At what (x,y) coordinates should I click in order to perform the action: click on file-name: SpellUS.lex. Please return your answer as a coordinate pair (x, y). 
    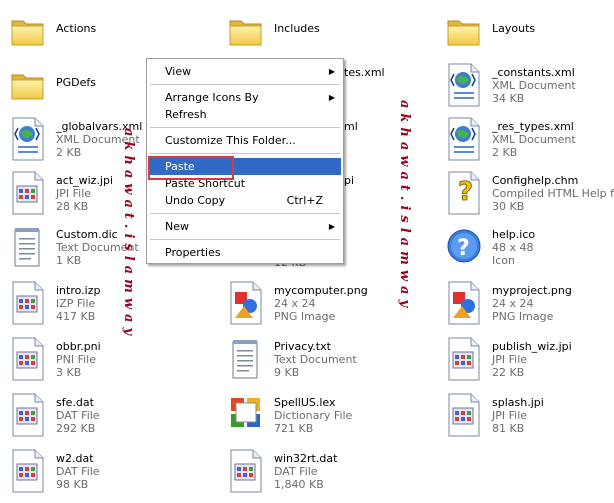
    Looking at the image, I should click on (305, 402).